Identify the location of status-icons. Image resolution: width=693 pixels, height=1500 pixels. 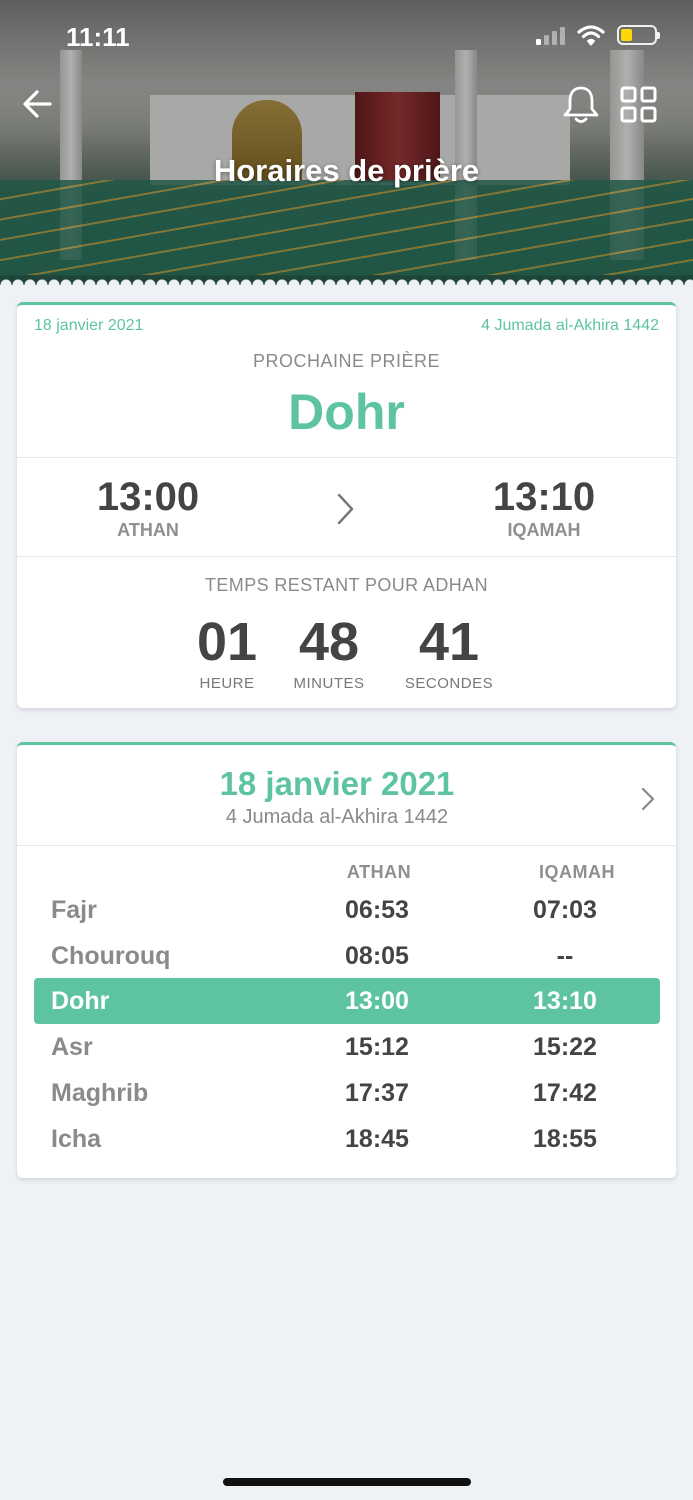
(598, 35).